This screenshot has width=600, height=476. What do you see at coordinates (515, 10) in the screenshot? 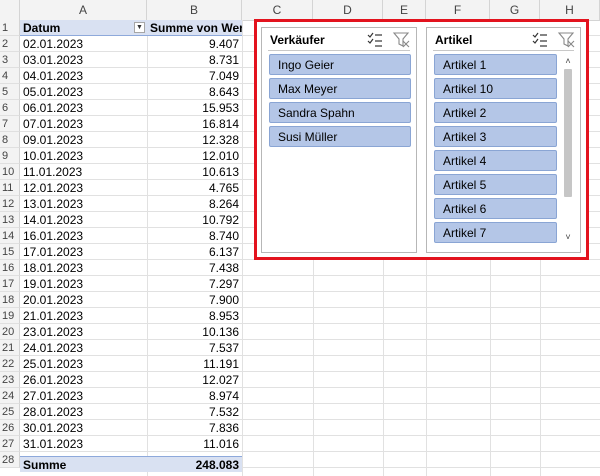
I see `column-header: G` at bounding box center [515, 10].